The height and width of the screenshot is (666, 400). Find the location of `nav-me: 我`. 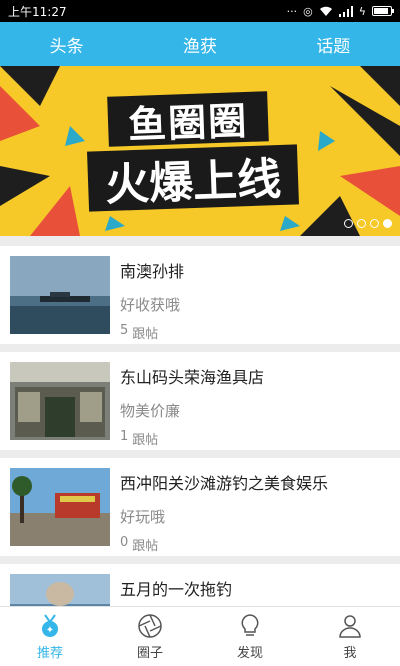

nav-me: 我 is located at coordinates (350, 636).